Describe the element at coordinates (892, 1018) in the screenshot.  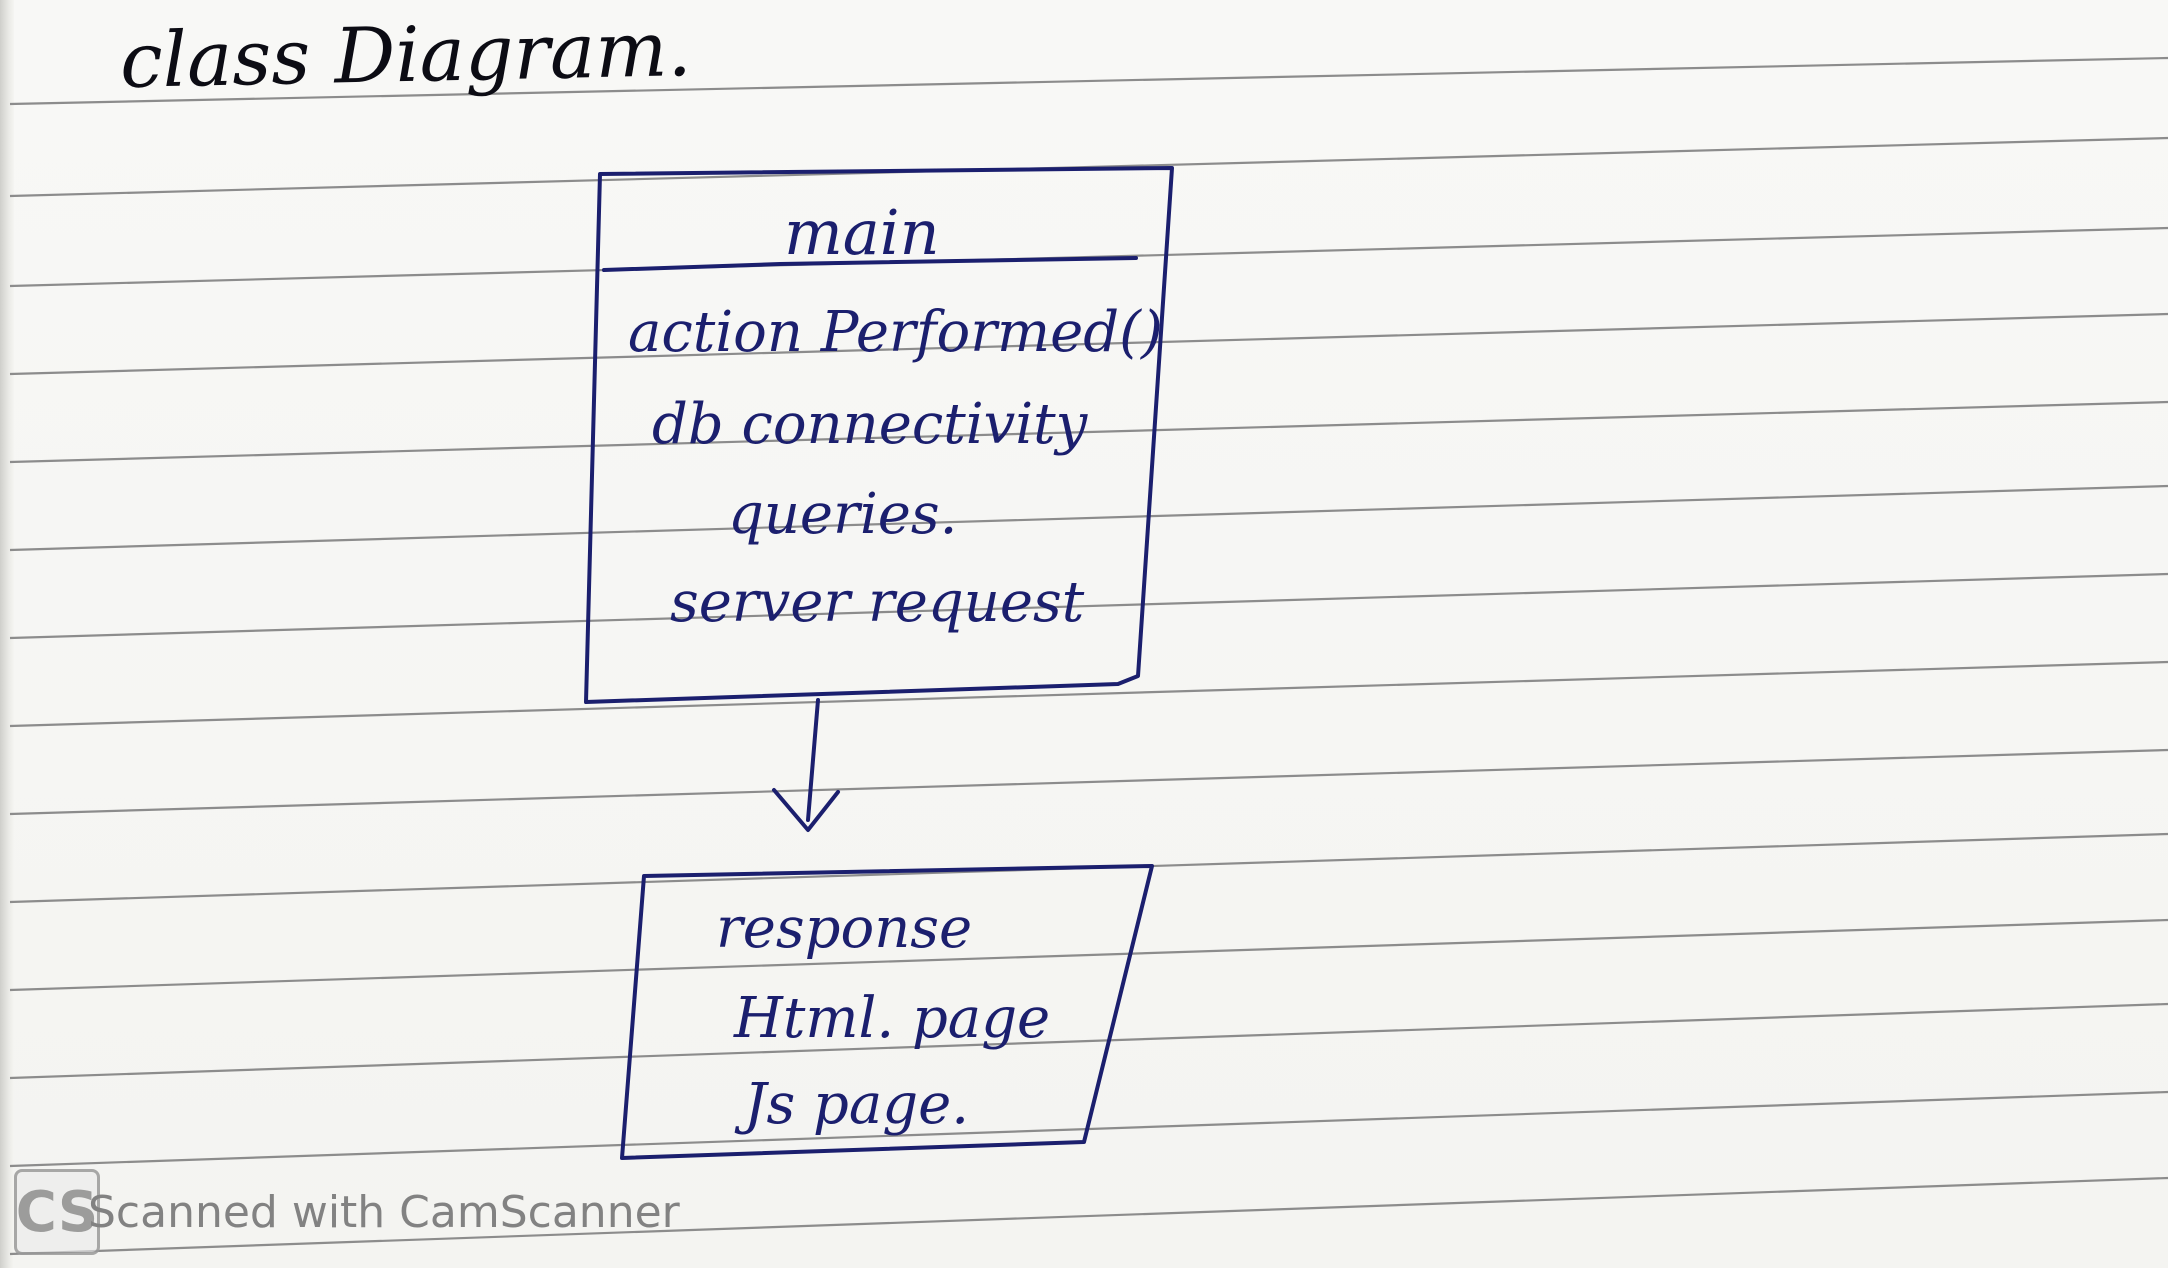
I see `response-item-html-page: Html. page` at that location.